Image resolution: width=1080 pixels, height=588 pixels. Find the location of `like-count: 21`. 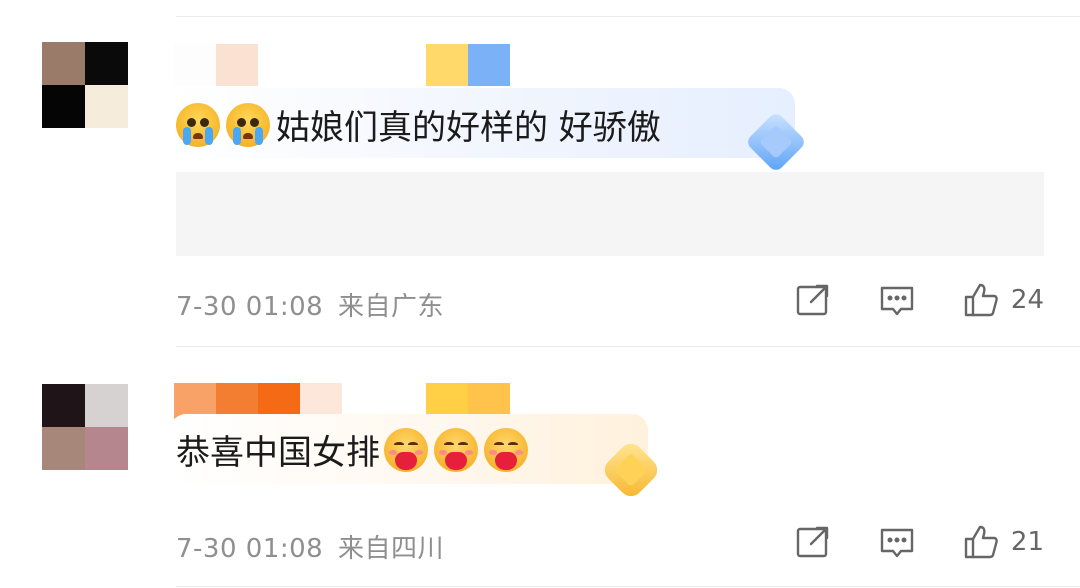

like-count: 21 is located at coordinates (1027, 542).